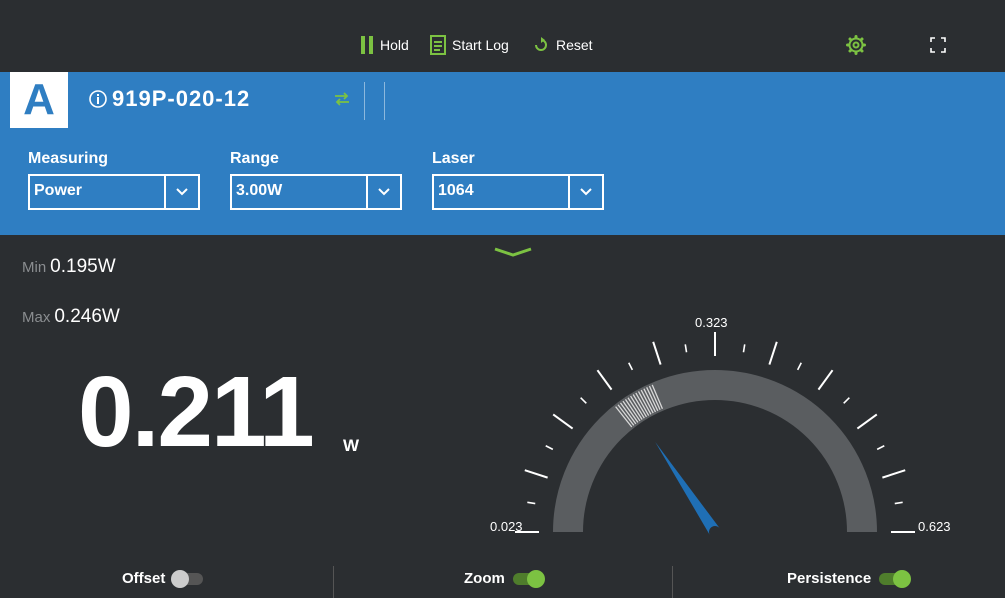 This screenshot has height=598, width=1005. What do you see at coordinates (259, 190) in the screenshot?
I see `range-value: 3.00W` at bounding box center [259, 190].